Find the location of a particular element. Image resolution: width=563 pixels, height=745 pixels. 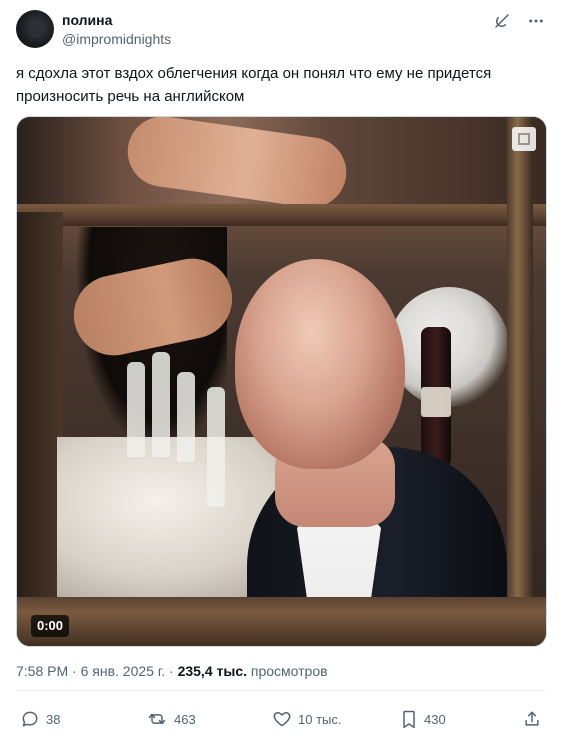

expand-icon is located at coordinates (524, 139).